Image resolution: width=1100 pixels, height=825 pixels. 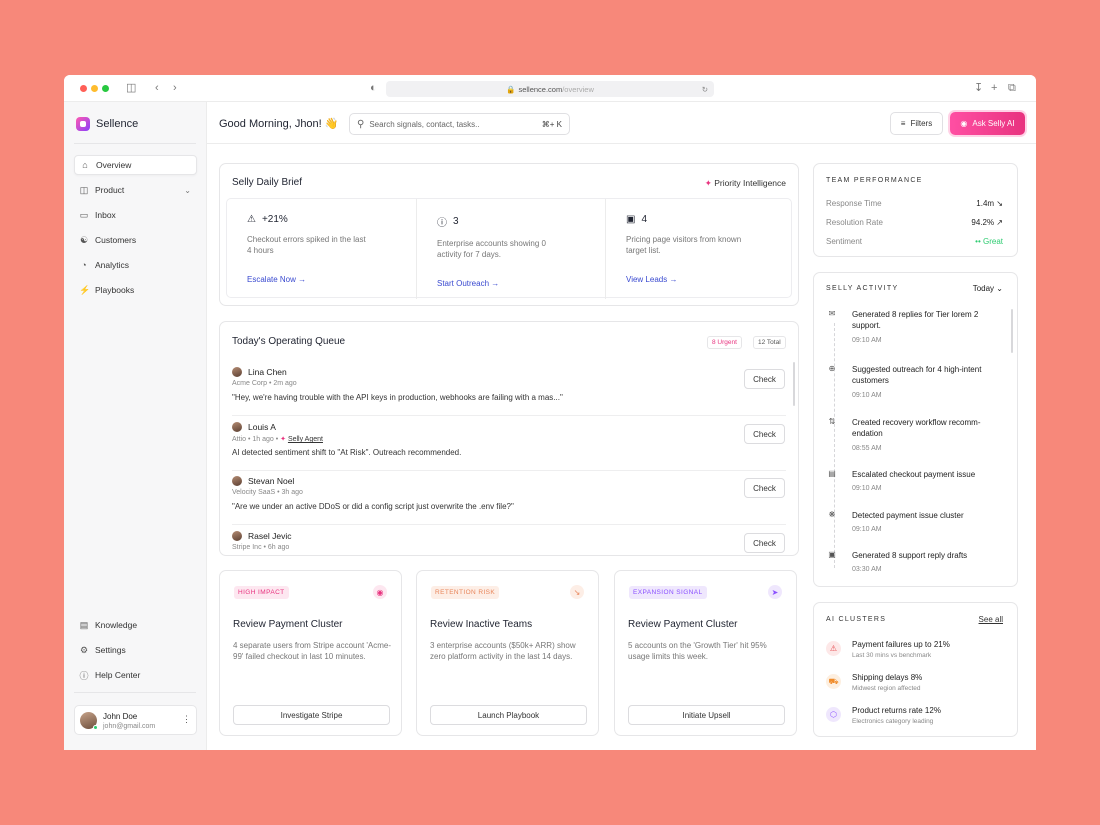 What do you see at coordinates (135, 675) in the screenshot?
I see `sidebar-item-help-center: ⓘ Help Center` at bounding box center [135, 675].